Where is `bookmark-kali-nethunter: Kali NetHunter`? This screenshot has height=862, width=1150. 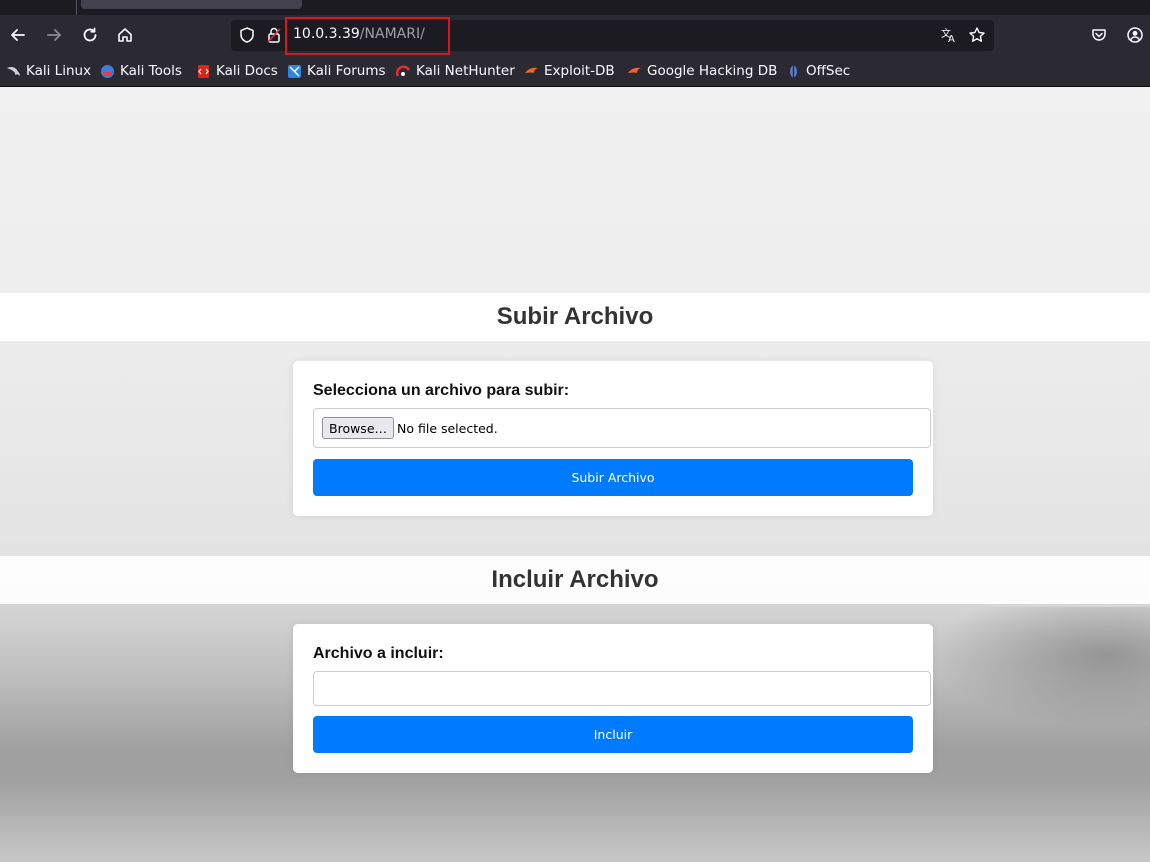 bookmark-kali-nethunter: Kali NetHunter is located at coordinates (455, 71).